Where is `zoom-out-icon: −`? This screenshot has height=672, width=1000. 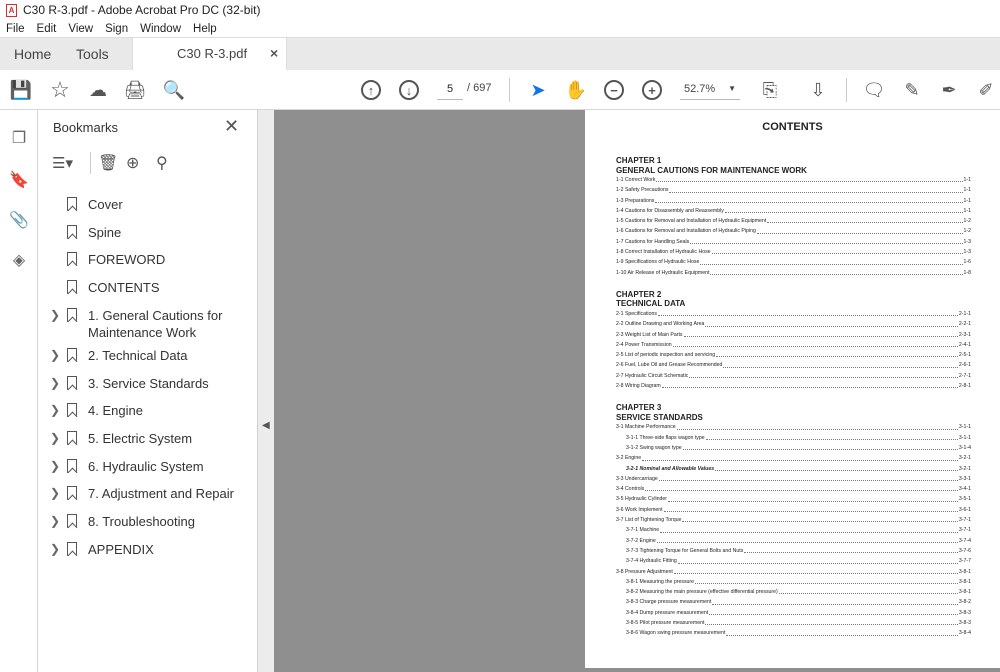
zoom-out-icon: − is located at coordinates (614, 90).